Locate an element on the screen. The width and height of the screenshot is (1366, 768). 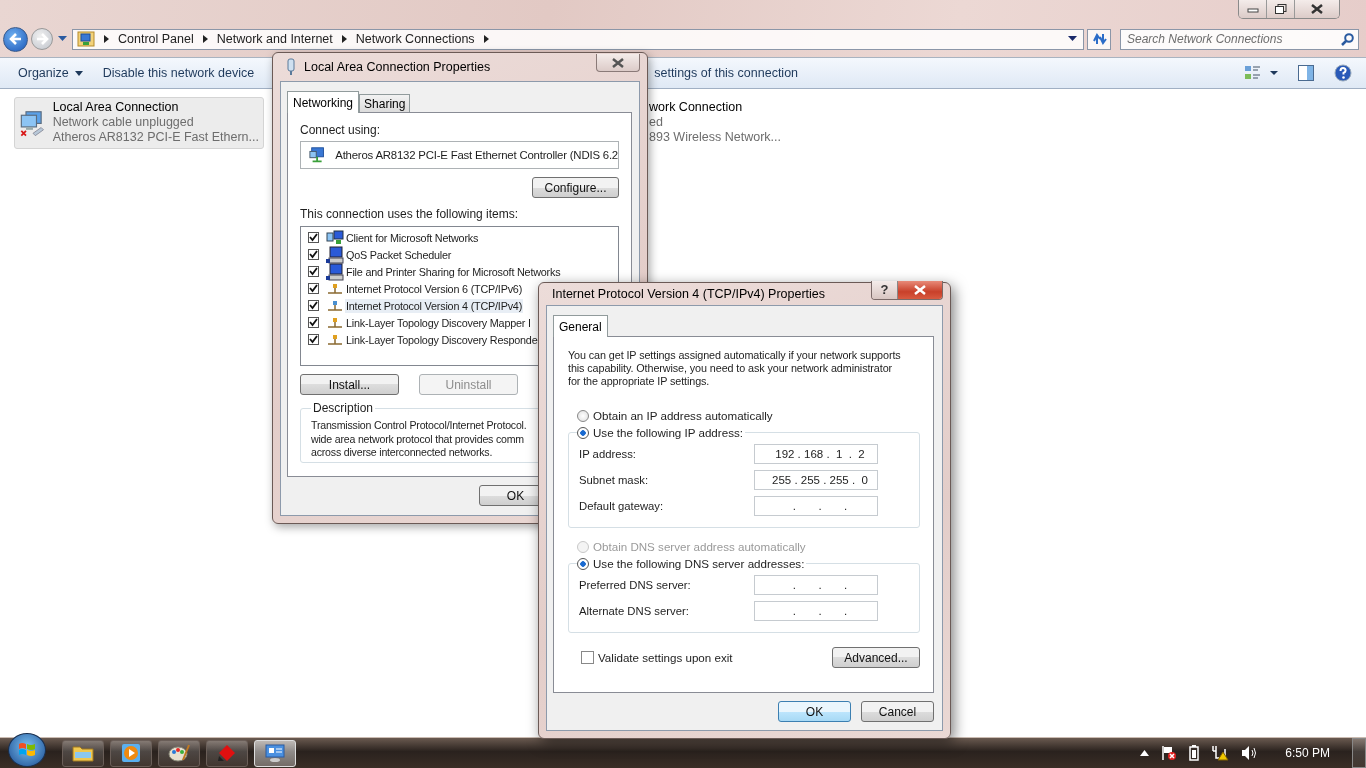
list-item: Client for Microsoft Networks is located at coordinates (412, 237).